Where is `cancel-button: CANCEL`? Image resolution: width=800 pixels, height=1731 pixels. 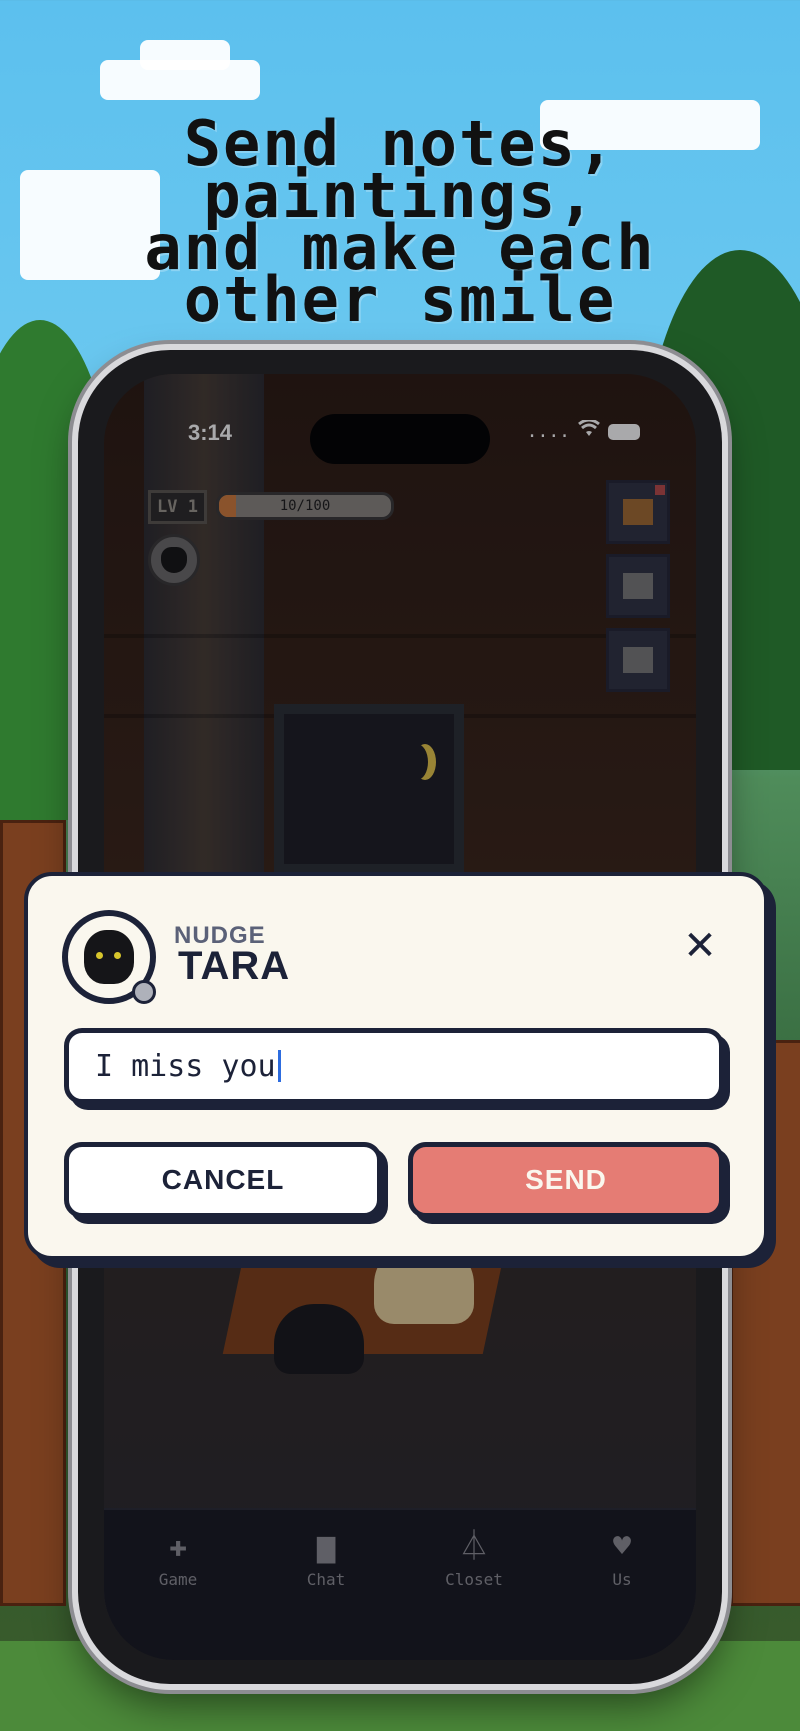
cancel-button: CANCEL is located at coordinates (223, 1180).